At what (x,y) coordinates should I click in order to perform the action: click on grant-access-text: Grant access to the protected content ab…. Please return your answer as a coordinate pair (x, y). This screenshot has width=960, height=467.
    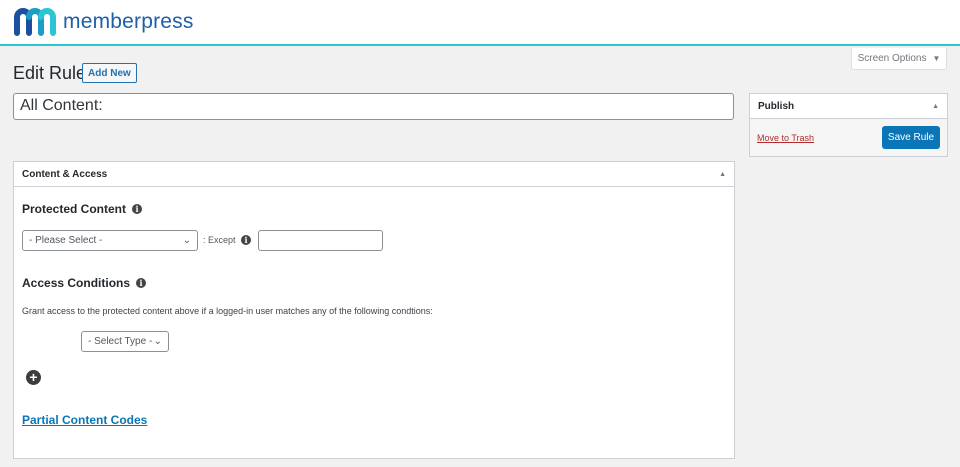
    Looking at the image, I should click on (227, 311).